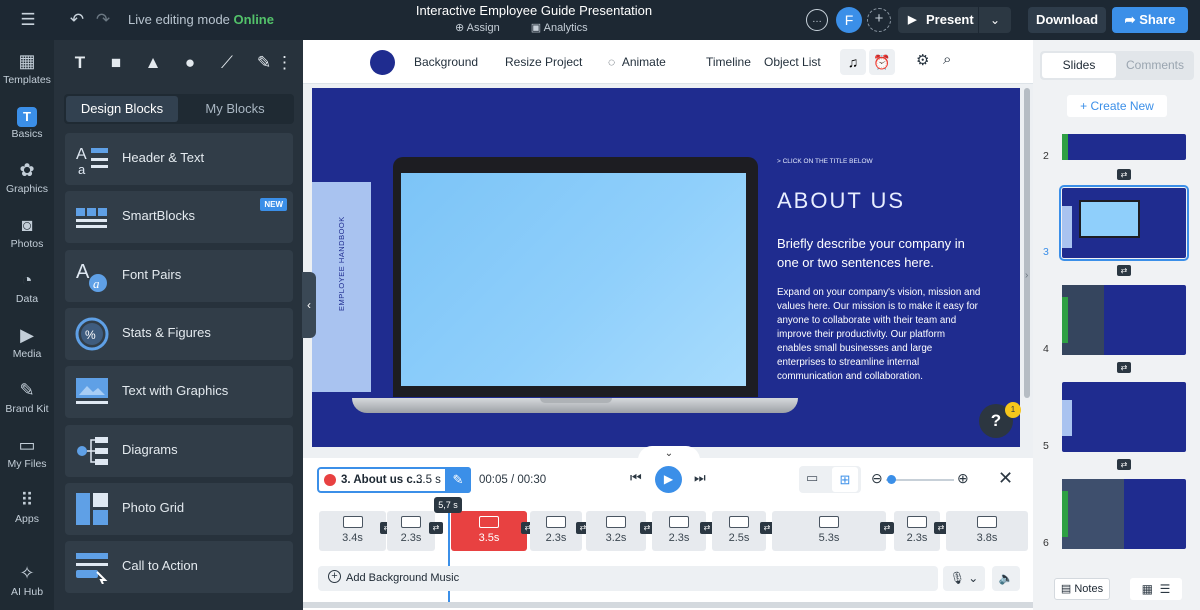 This screenshot has width=1200, height=610. I want to click on edit-pencil-icon: ✎, so click(458, 480).